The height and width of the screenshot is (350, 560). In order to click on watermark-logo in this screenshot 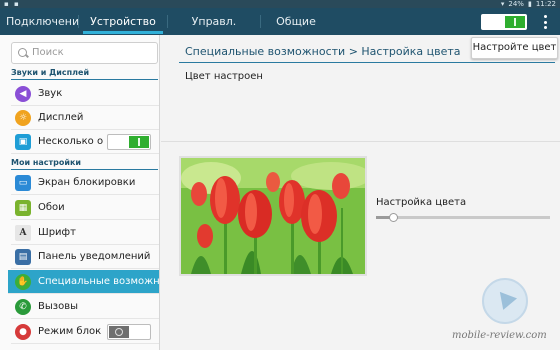, I will do `click(505, 301)`.